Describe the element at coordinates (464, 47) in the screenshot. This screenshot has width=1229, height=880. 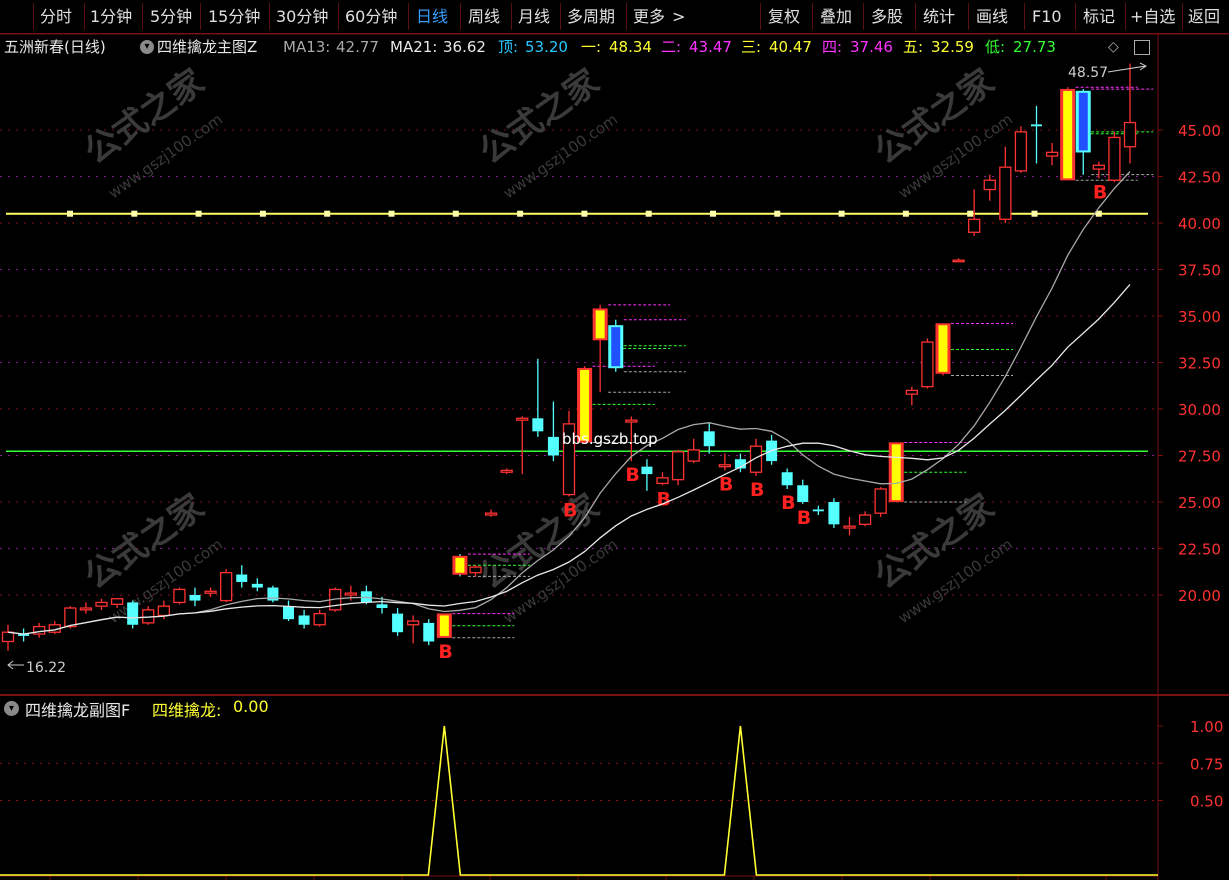
I see `ma21-value: 36.62` at that location.